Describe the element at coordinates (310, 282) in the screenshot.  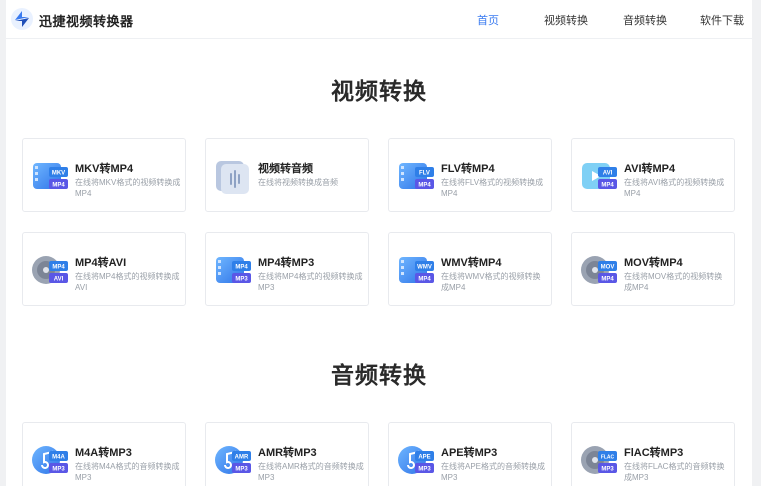
I see `card-description: 在线将MP4格式的视频转换成MP3` at that location.